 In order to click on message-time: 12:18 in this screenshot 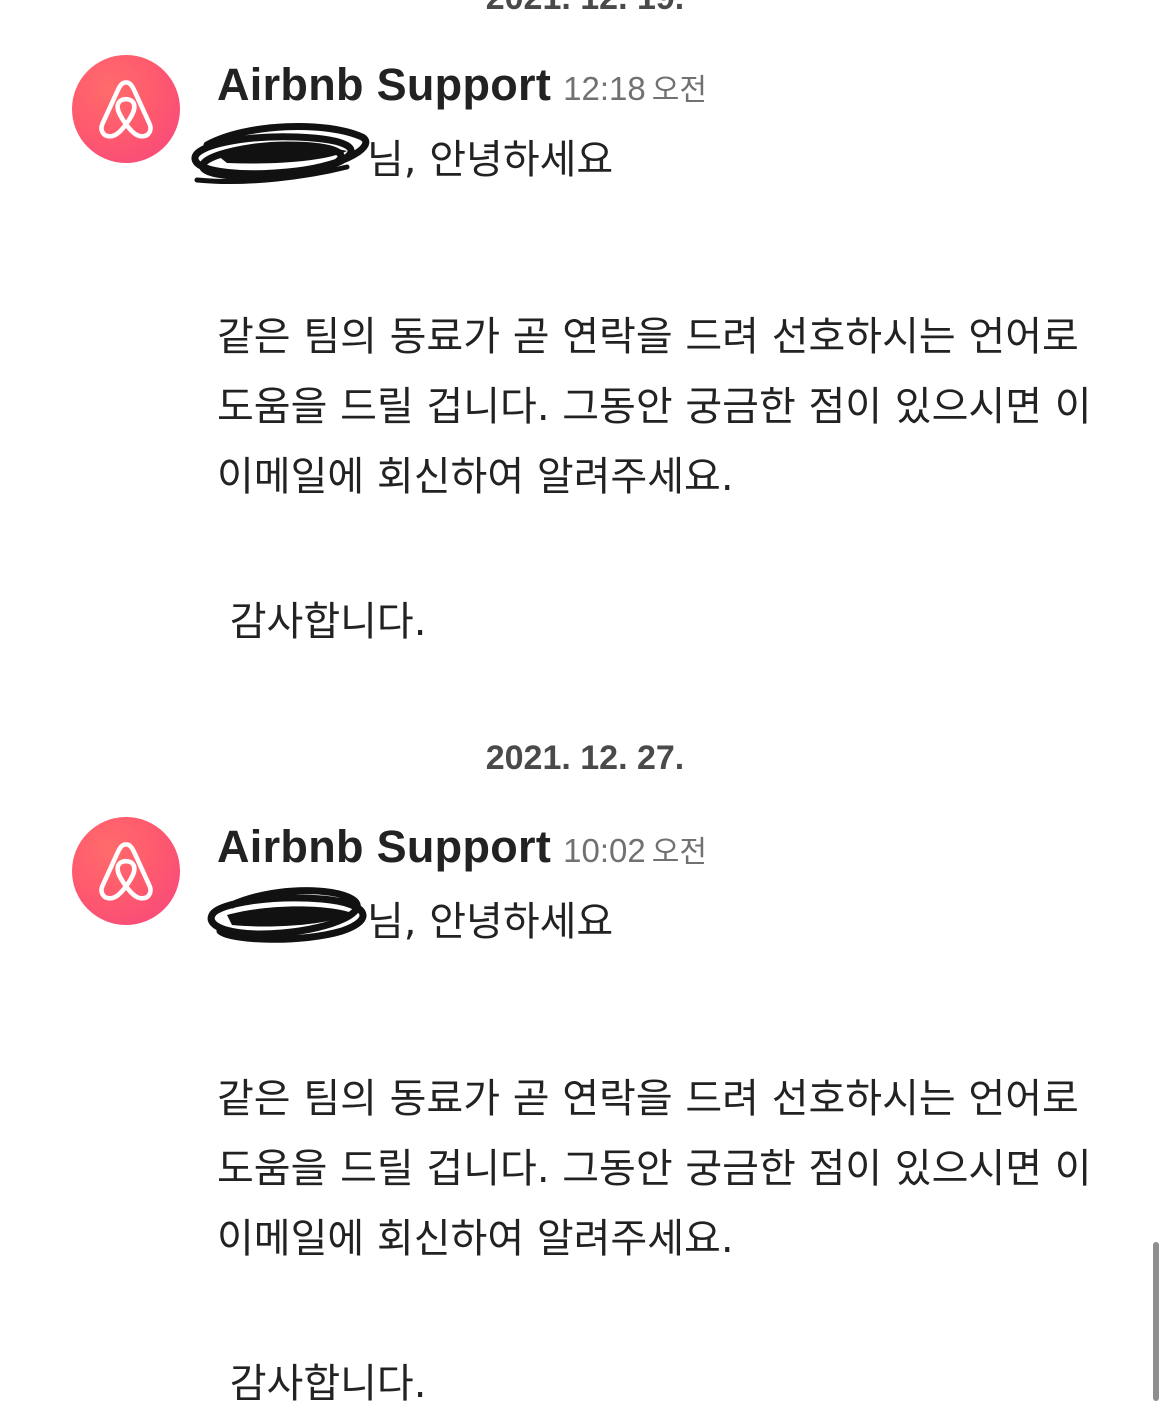, I will do `click(604, 88)`.